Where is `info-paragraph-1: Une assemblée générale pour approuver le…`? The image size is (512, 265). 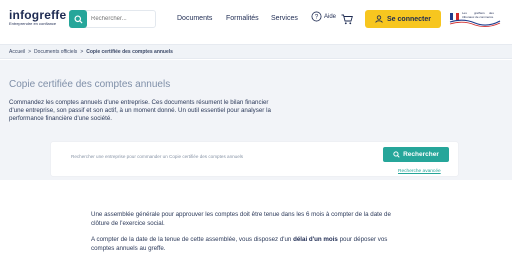
info-paragraph-1: Une assemblée générale pour approuver le… is located at coordinates (241, 219).